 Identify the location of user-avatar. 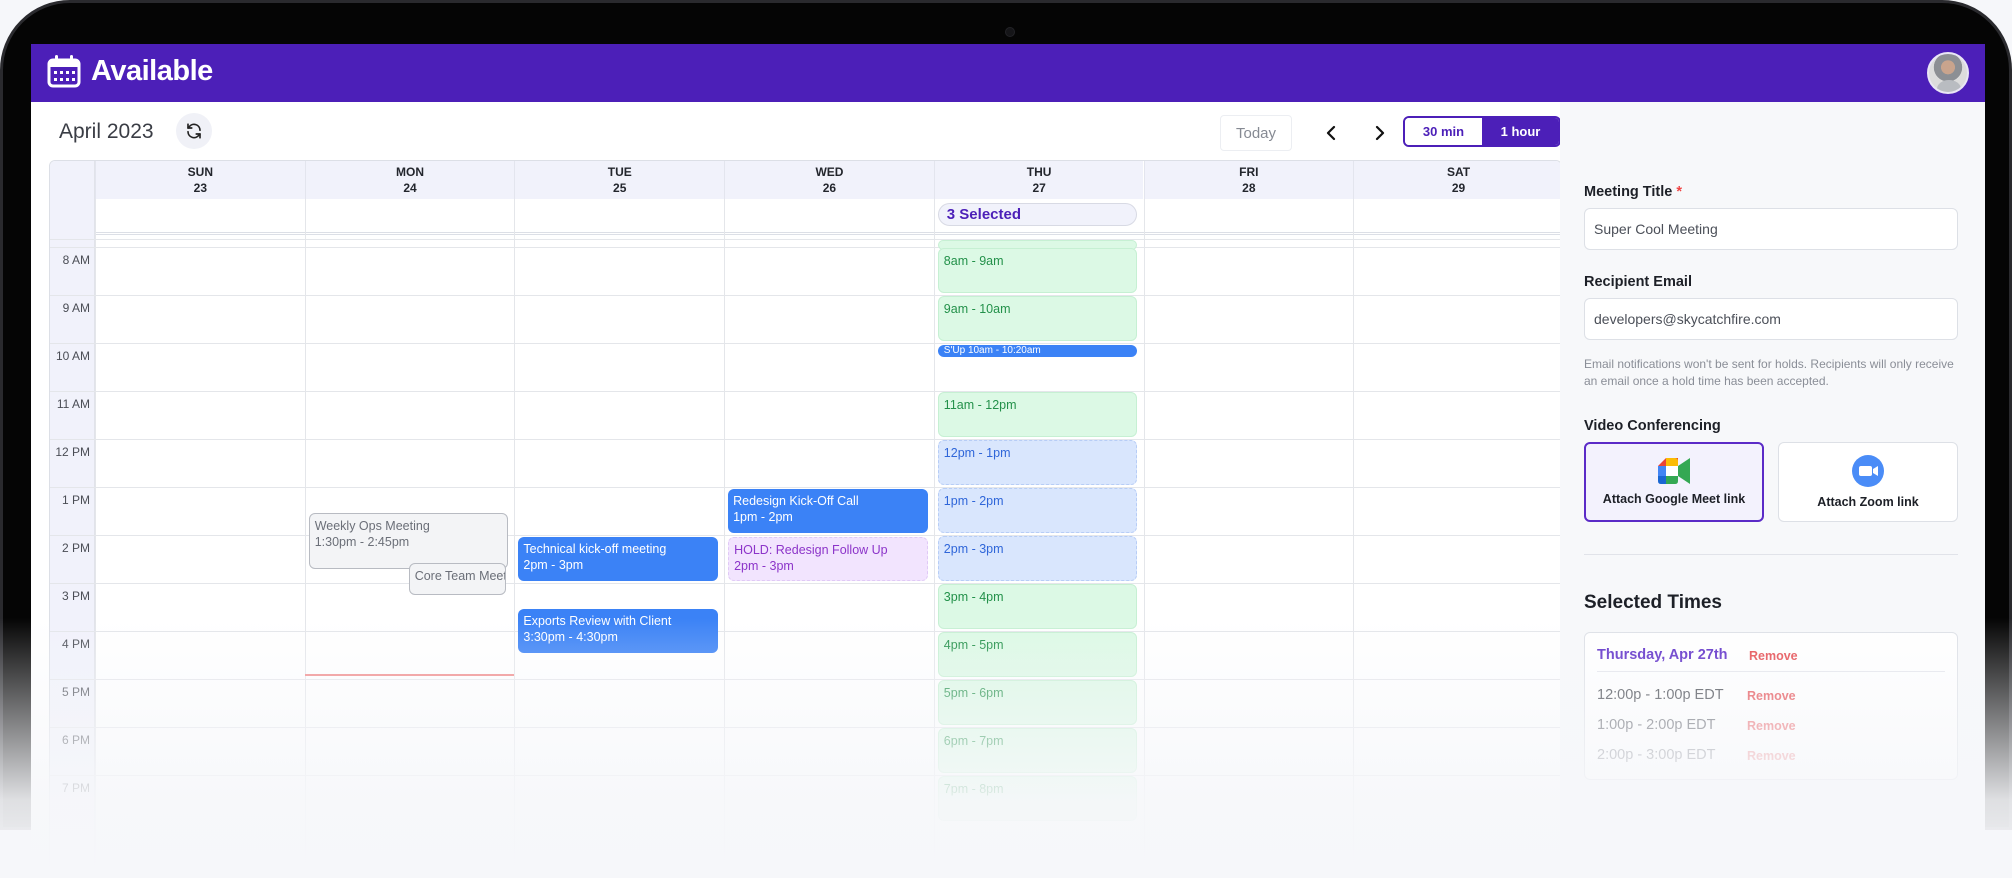
(1948, 73).